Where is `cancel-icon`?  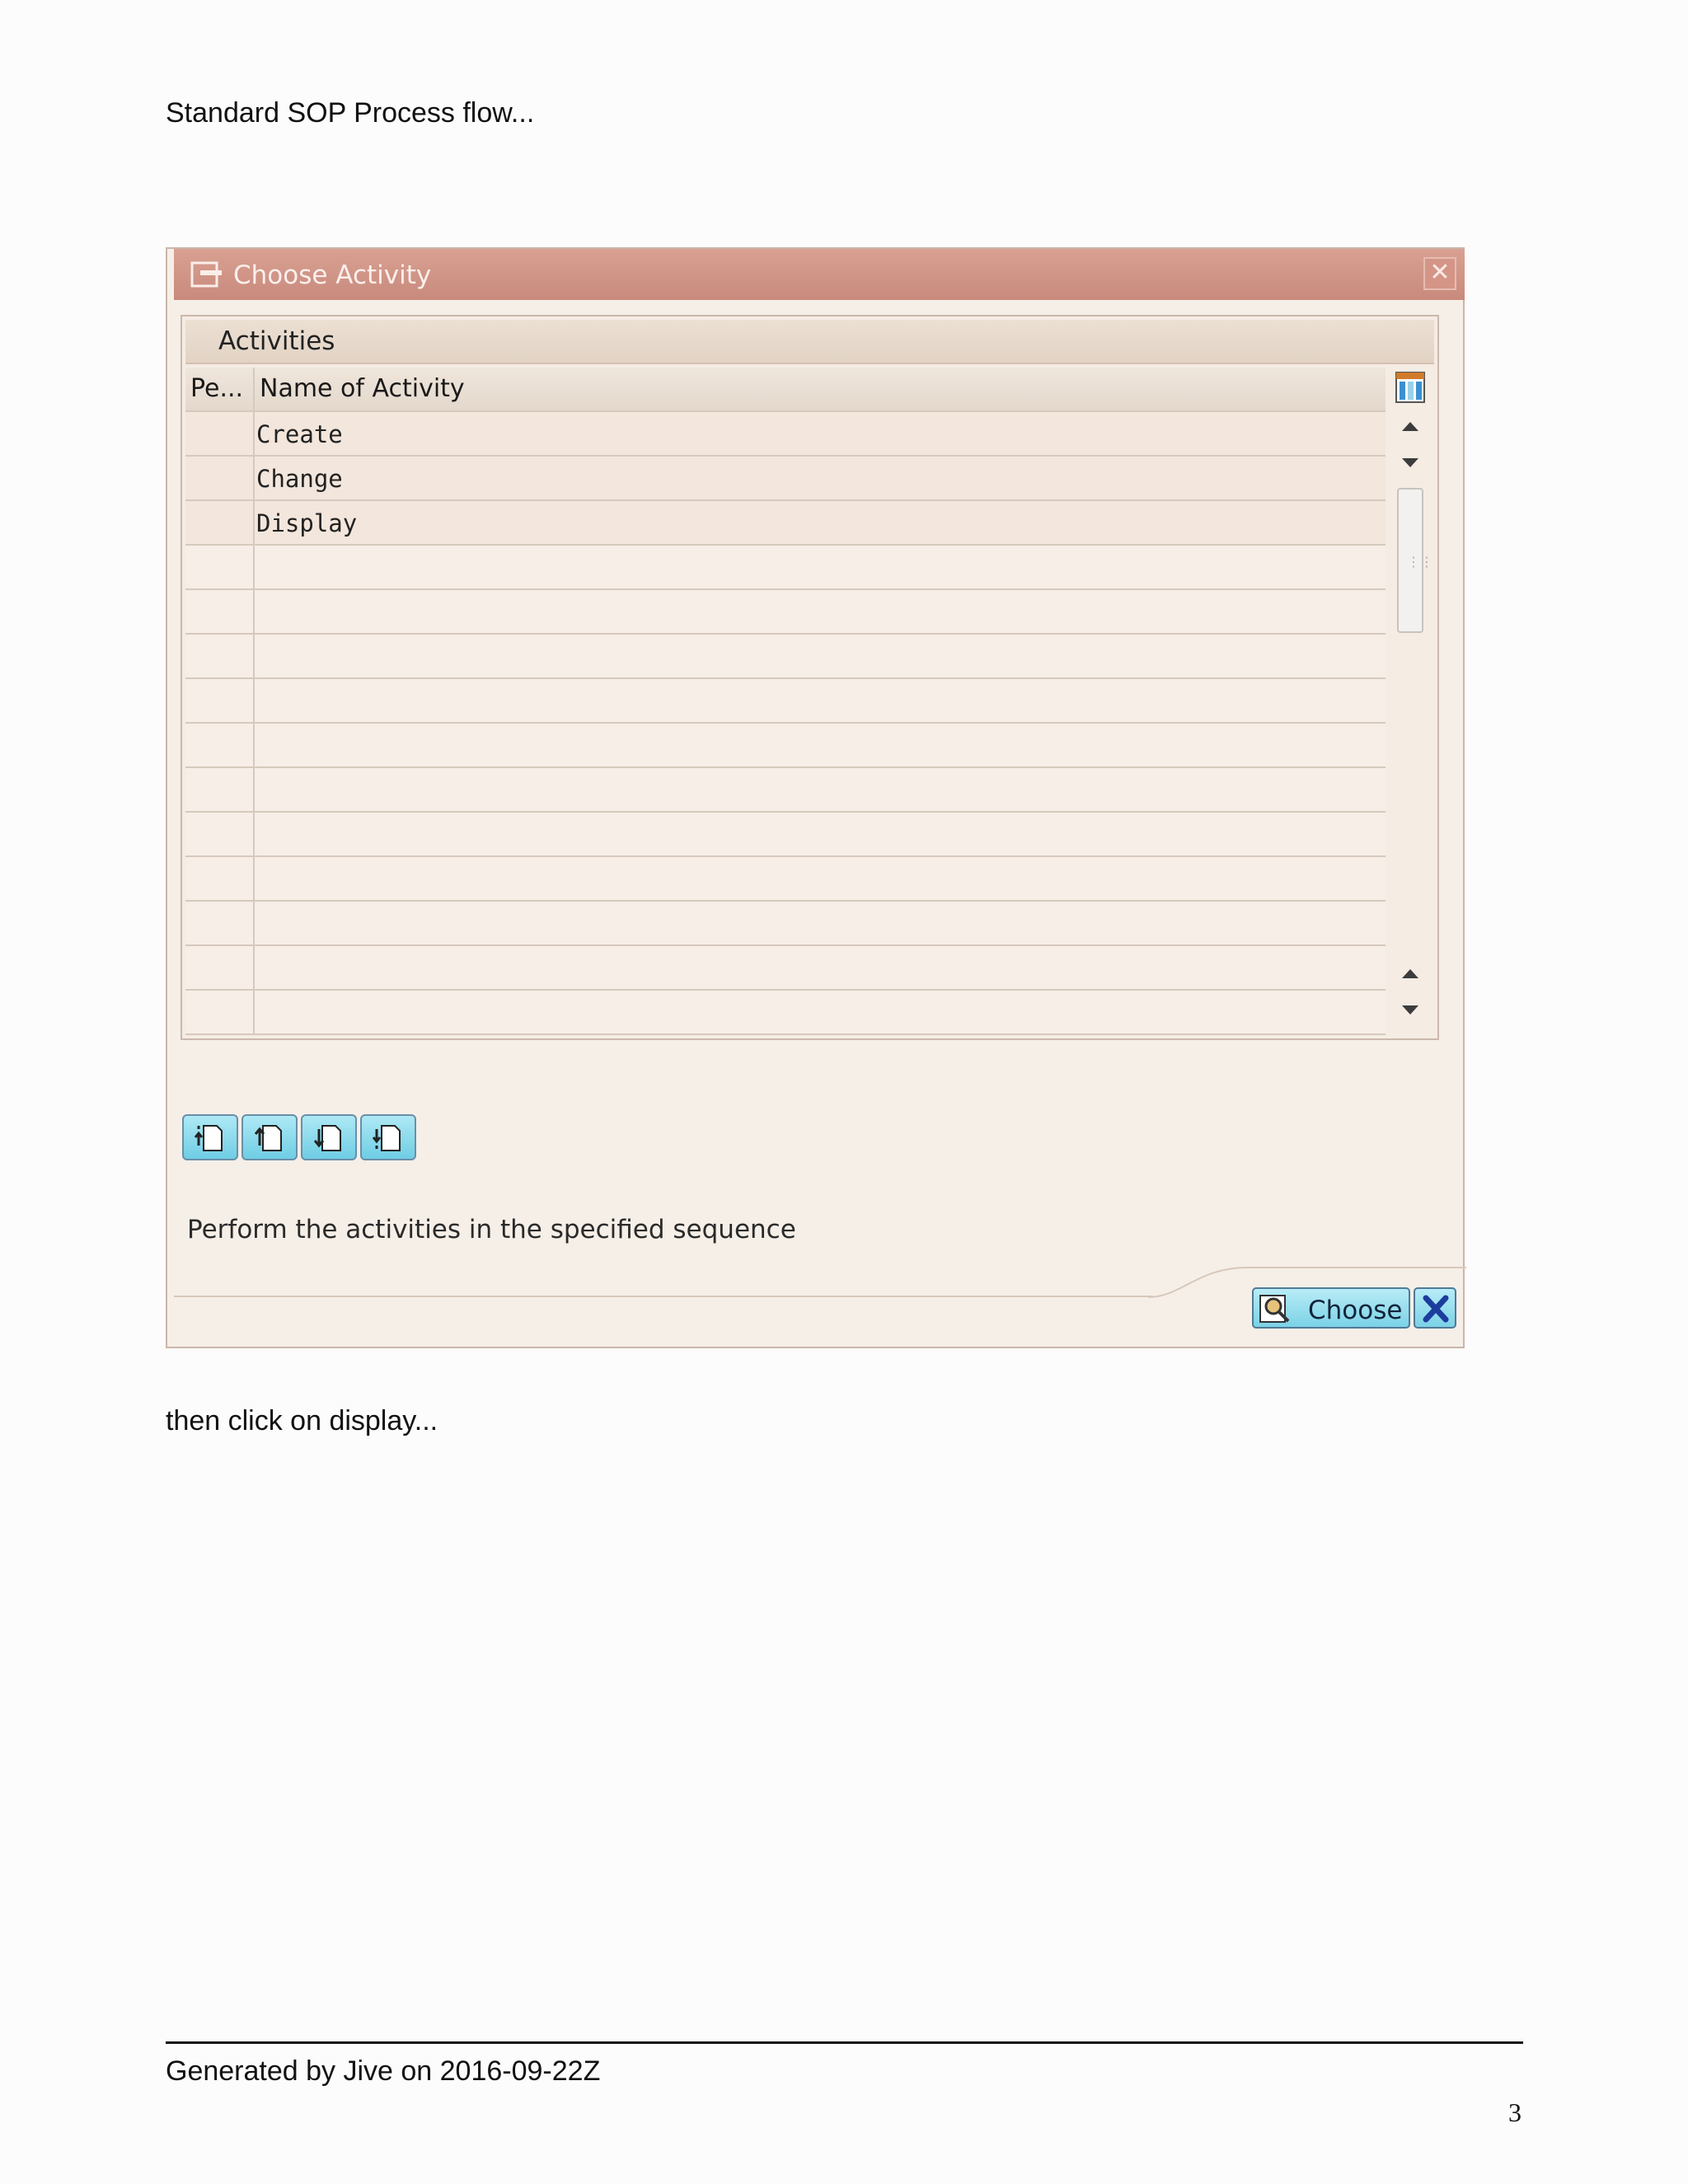 cancel-icon is located at coordinates (1436, 1309).